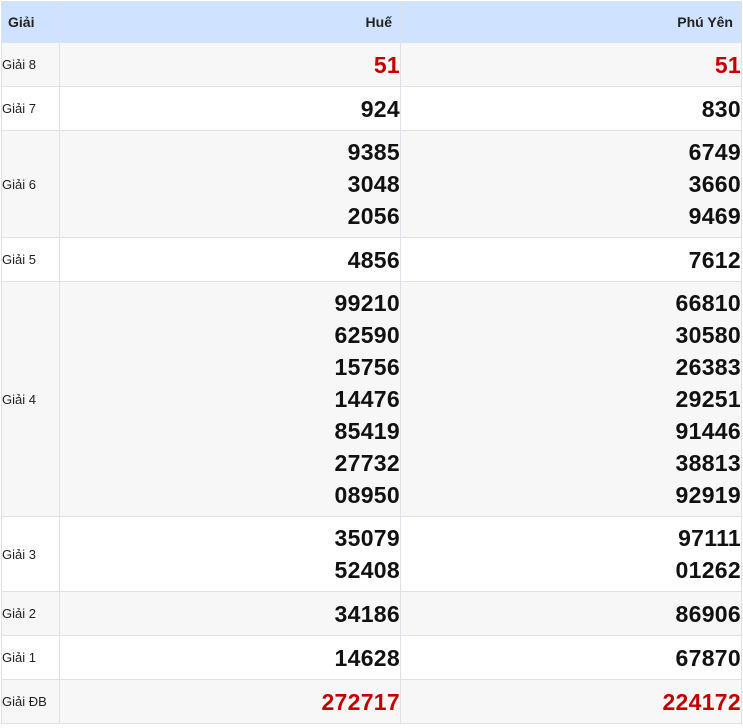  Describe the element at coordinates (367, 399) in the screenshot. I see `prize-number: 14476` at that location.